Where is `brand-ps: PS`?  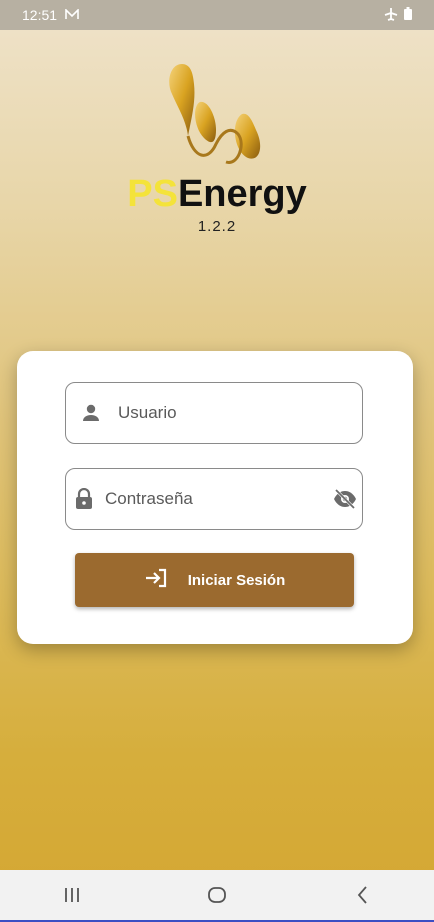 brand-ps: PS is located at coordinates (152, 194).